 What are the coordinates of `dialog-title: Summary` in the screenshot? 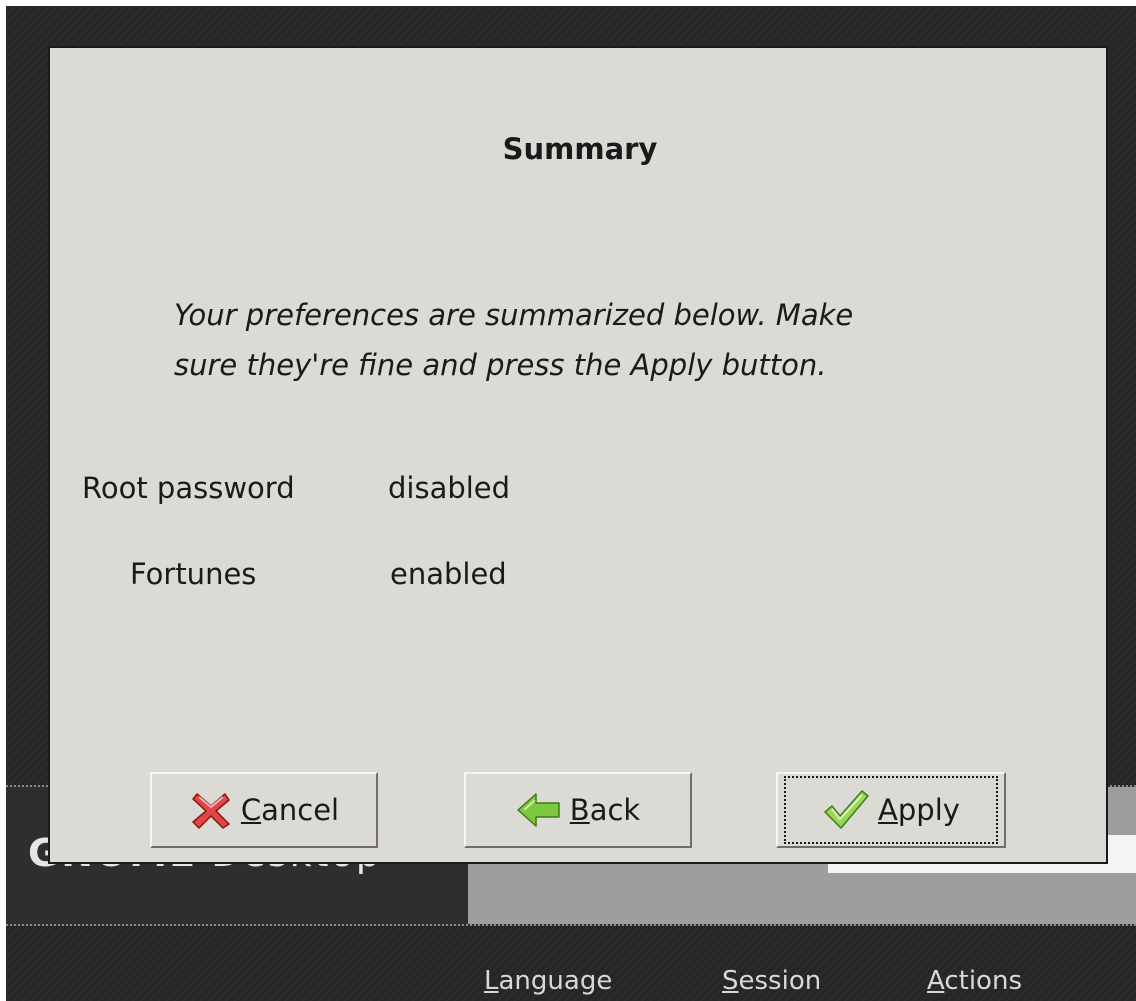 It's located at (580, 149).